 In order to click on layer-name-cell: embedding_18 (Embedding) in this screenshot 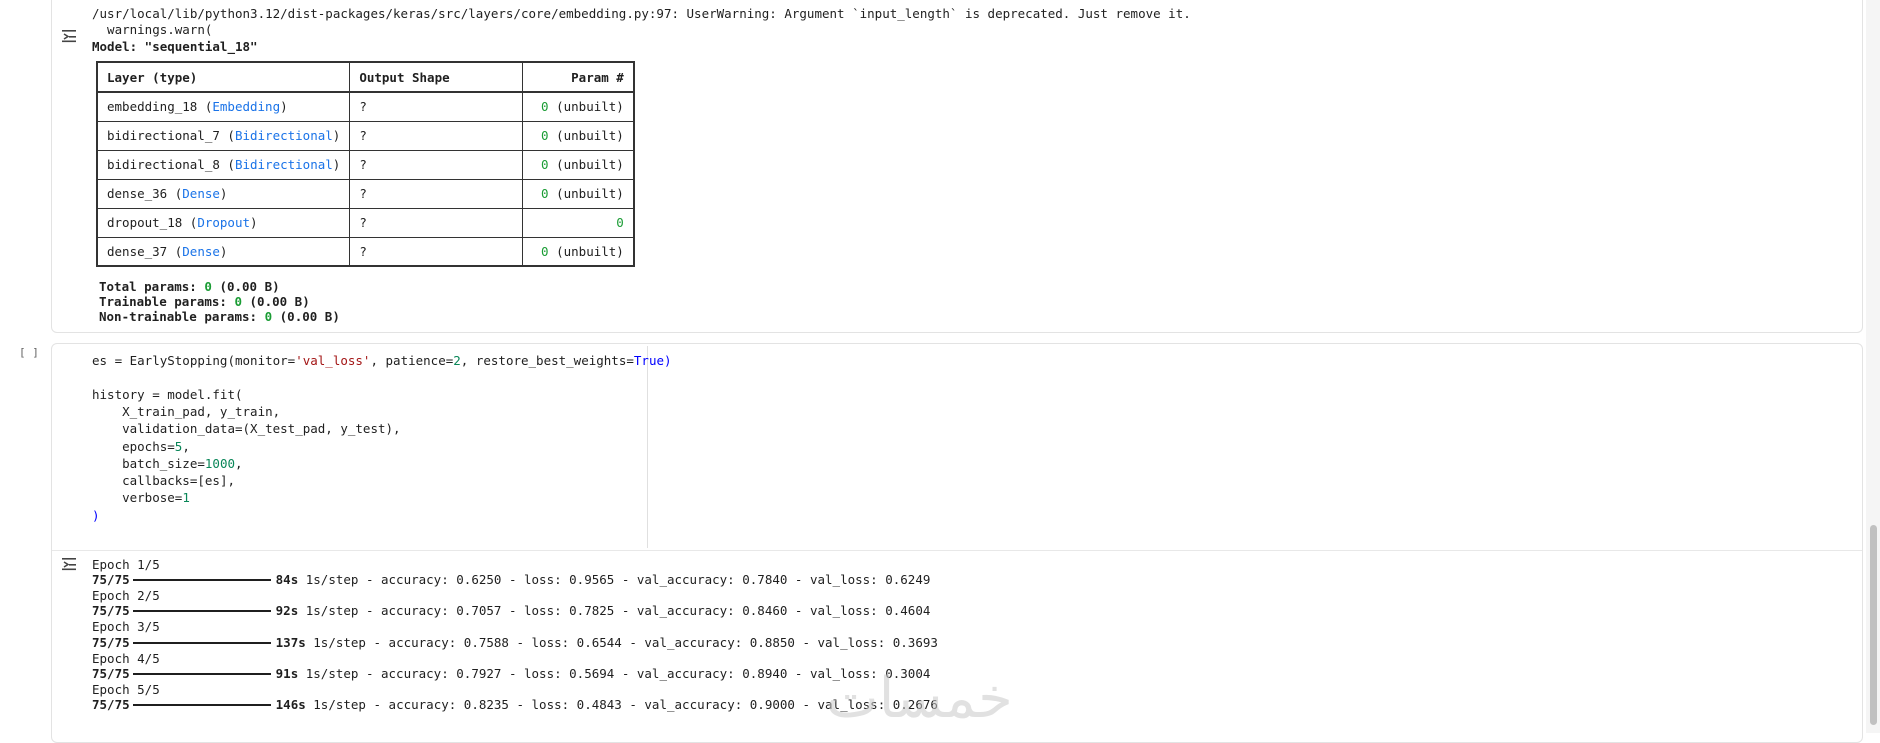, I will do `click(223, 106)`.